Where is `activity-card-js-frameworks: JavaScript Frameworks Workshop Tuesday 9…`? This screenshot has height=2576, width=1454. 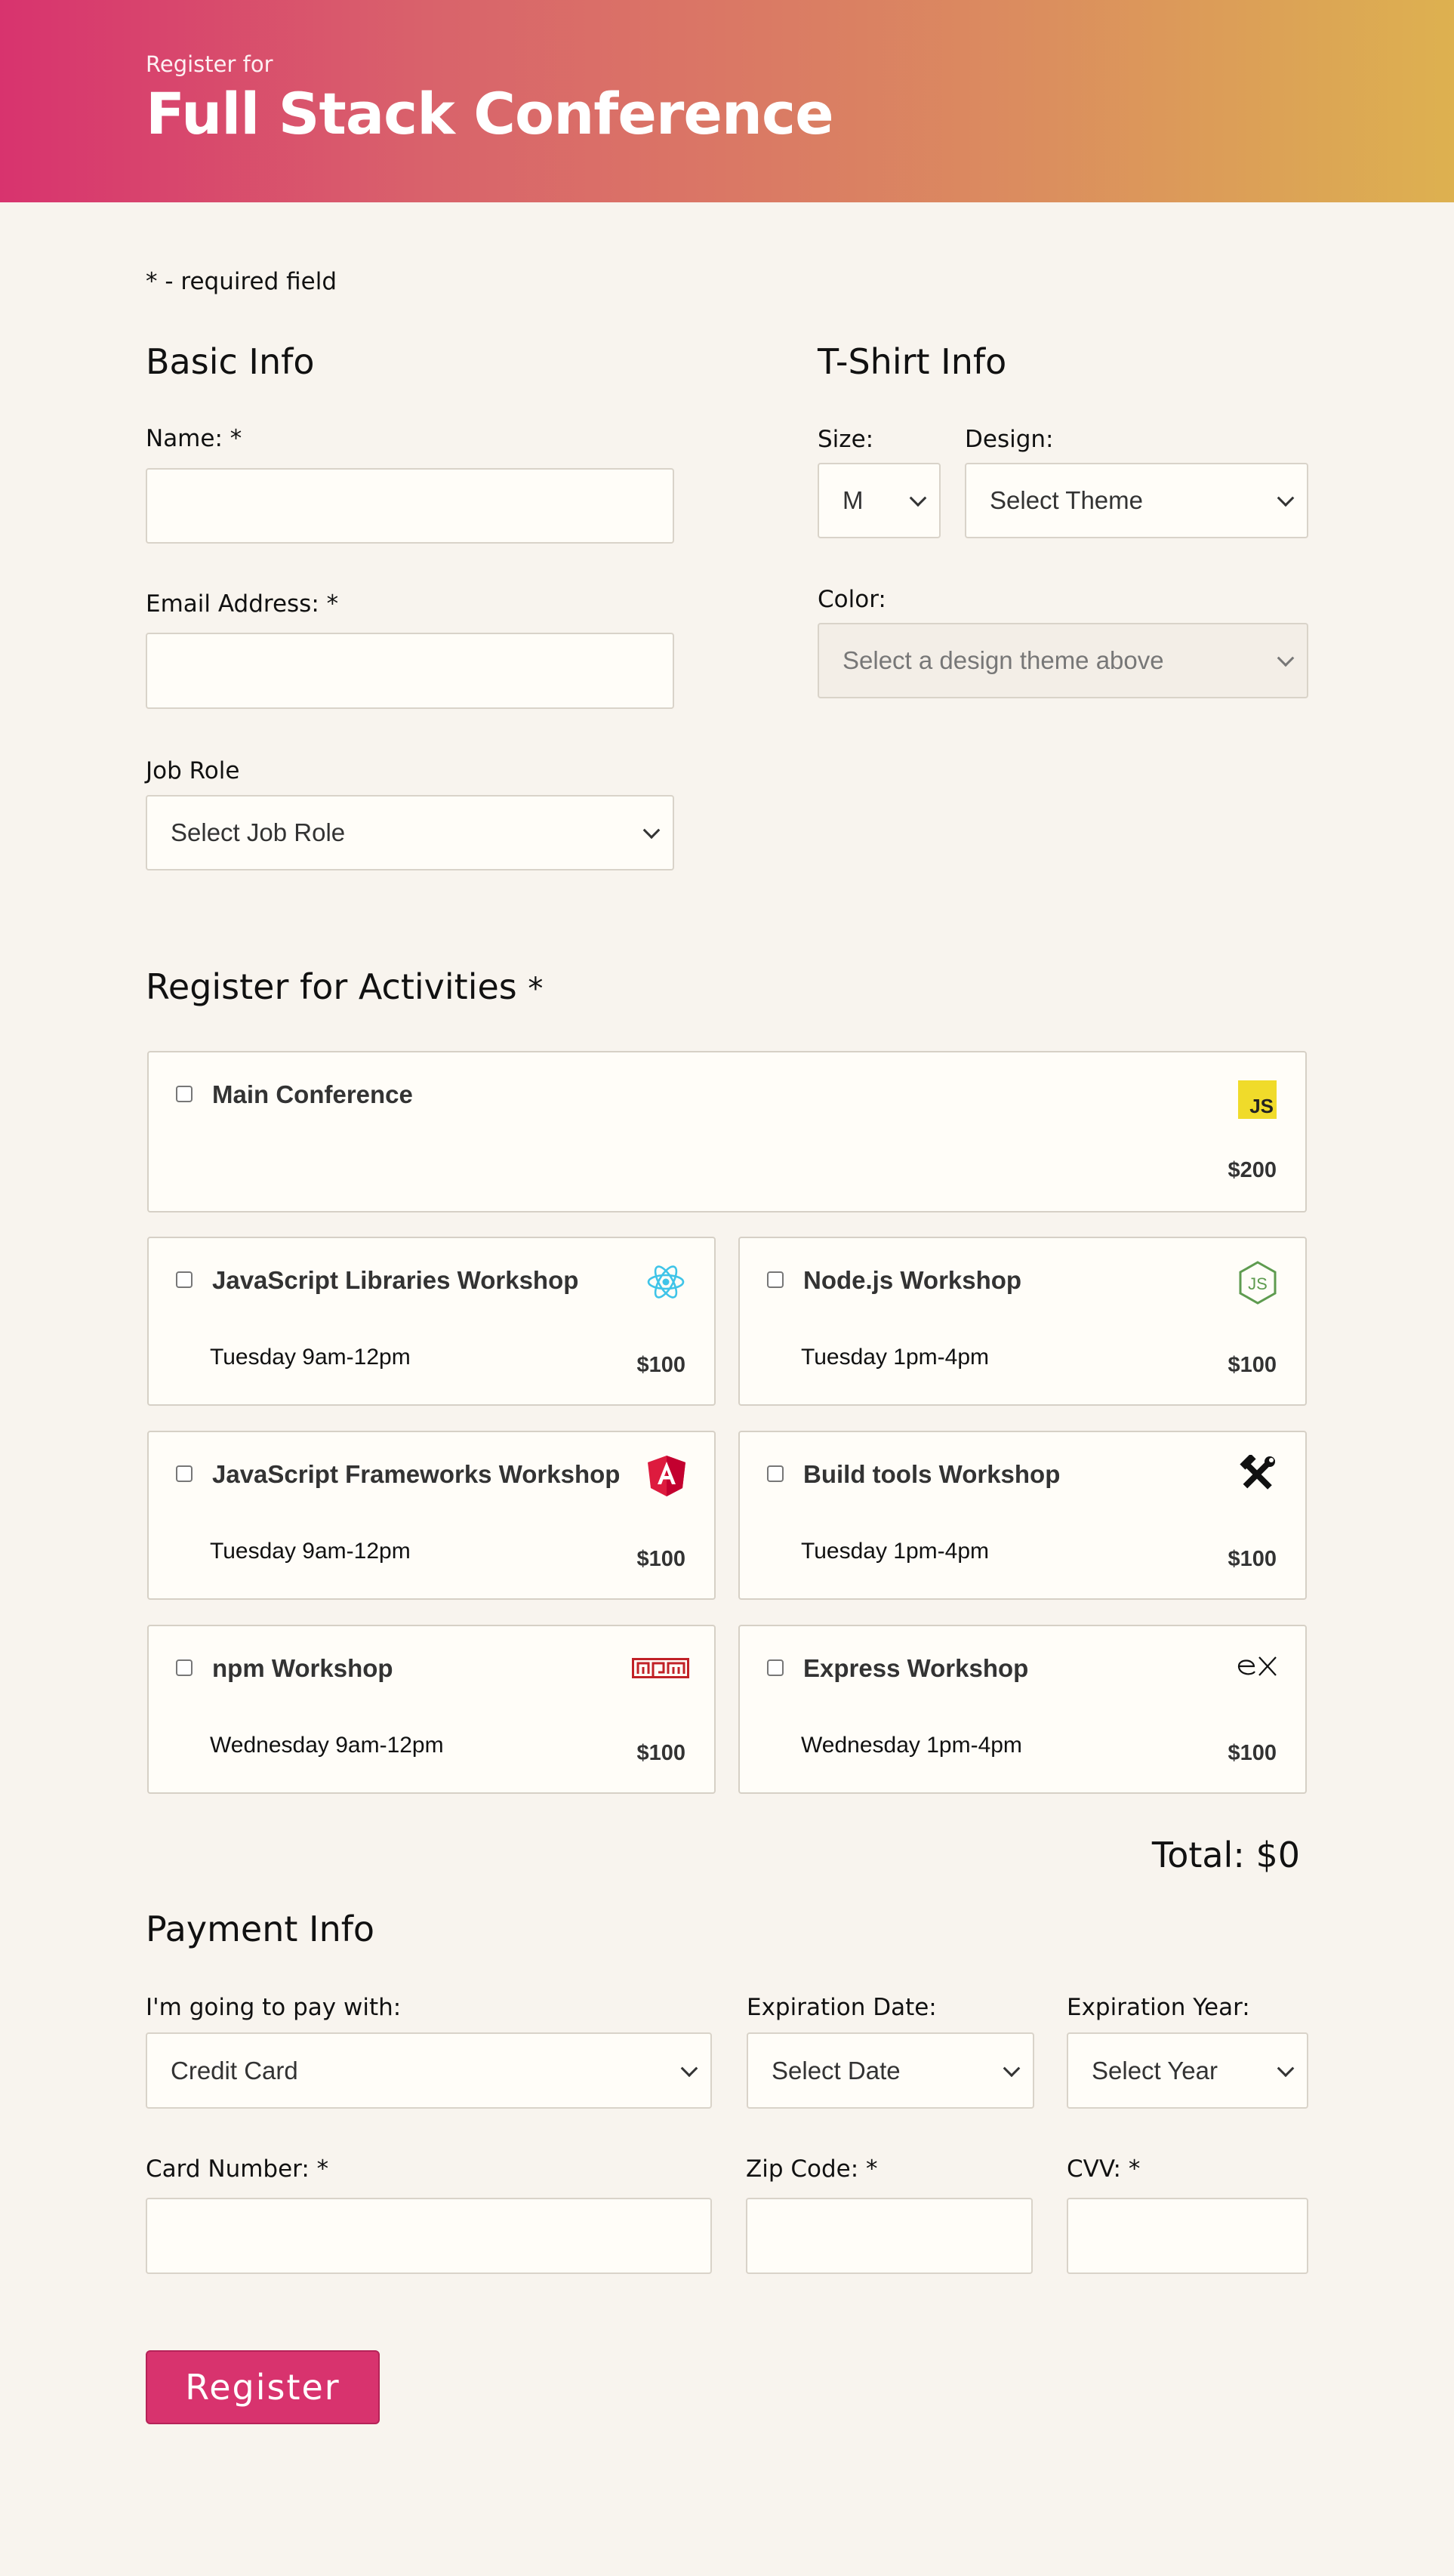 activity-card-js-frameworks: JavaScript Frameworks Workshop Tuesday 9… is located at coordinates (431, 1515).